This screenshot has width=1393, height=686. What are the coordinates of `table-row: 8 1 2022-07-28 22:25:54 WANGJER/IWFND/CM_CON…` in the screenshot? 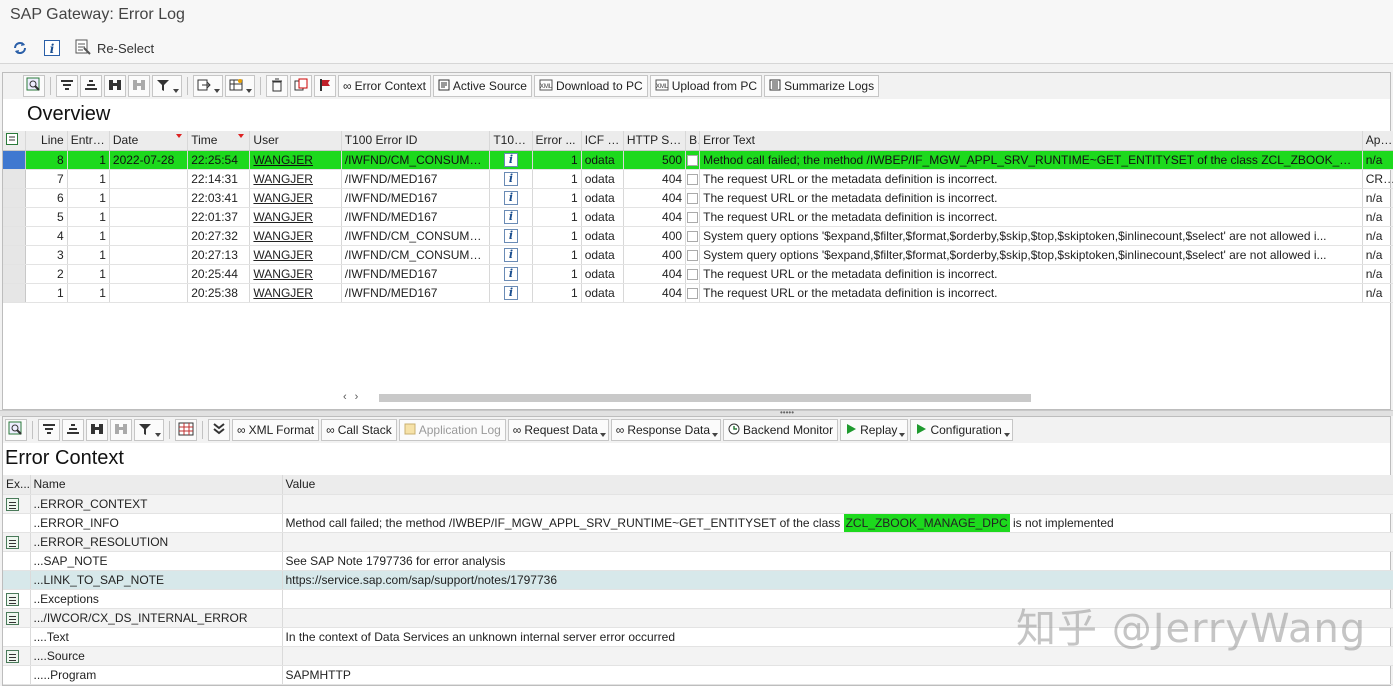 It's located at (698, 160).